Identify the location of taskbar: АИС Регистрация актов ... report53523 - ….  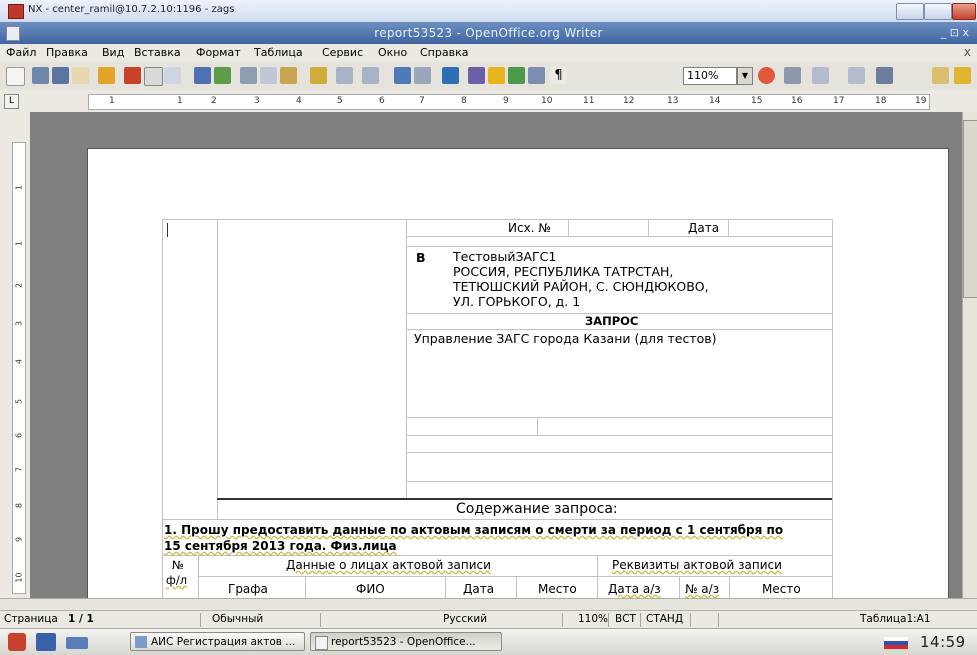
(488, 641).